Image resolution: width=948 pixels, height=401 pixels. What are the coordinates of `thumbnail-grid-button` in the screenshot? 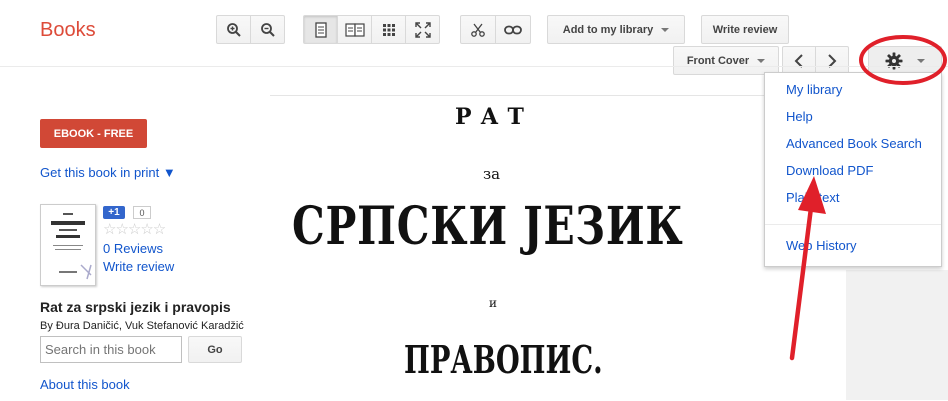 It's located at (388, 29).